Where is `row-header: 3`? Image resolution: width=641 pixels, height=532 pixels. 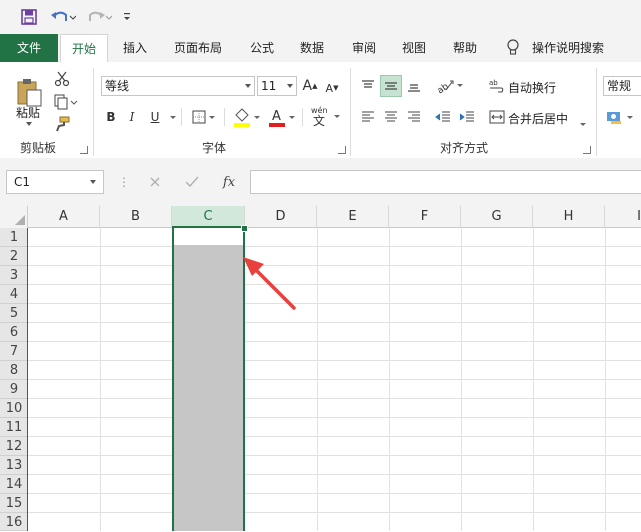
row-header: 3 is located at coordinates (14, 275).